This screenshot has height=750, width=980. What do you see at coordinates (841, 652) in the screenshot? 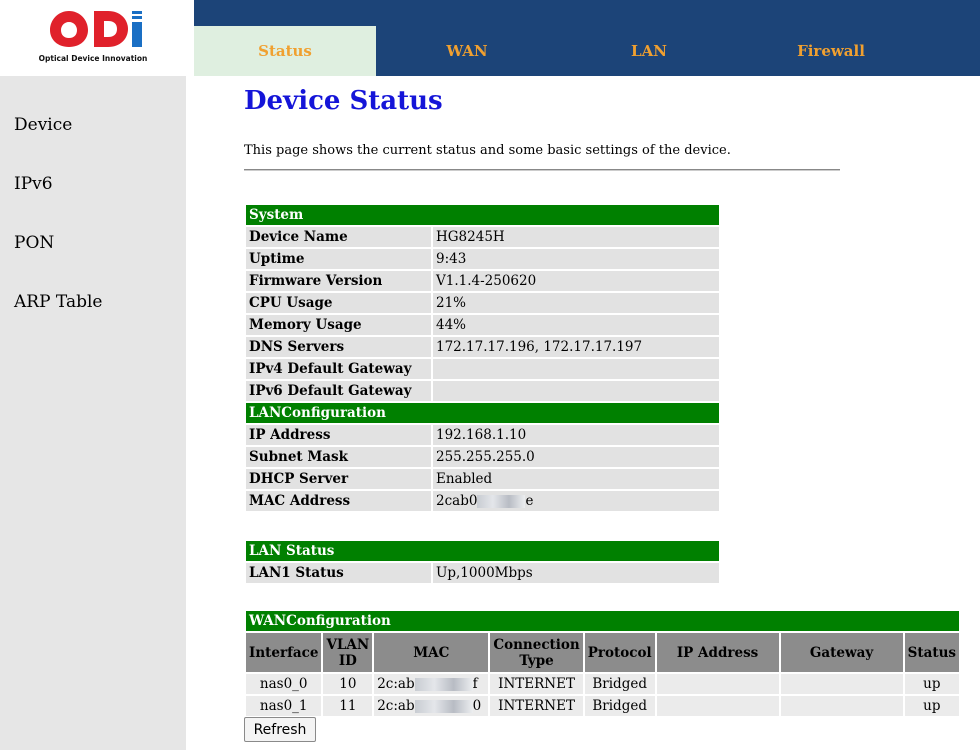
I see `column-header: Gateway` at bounding box center [841, 652].